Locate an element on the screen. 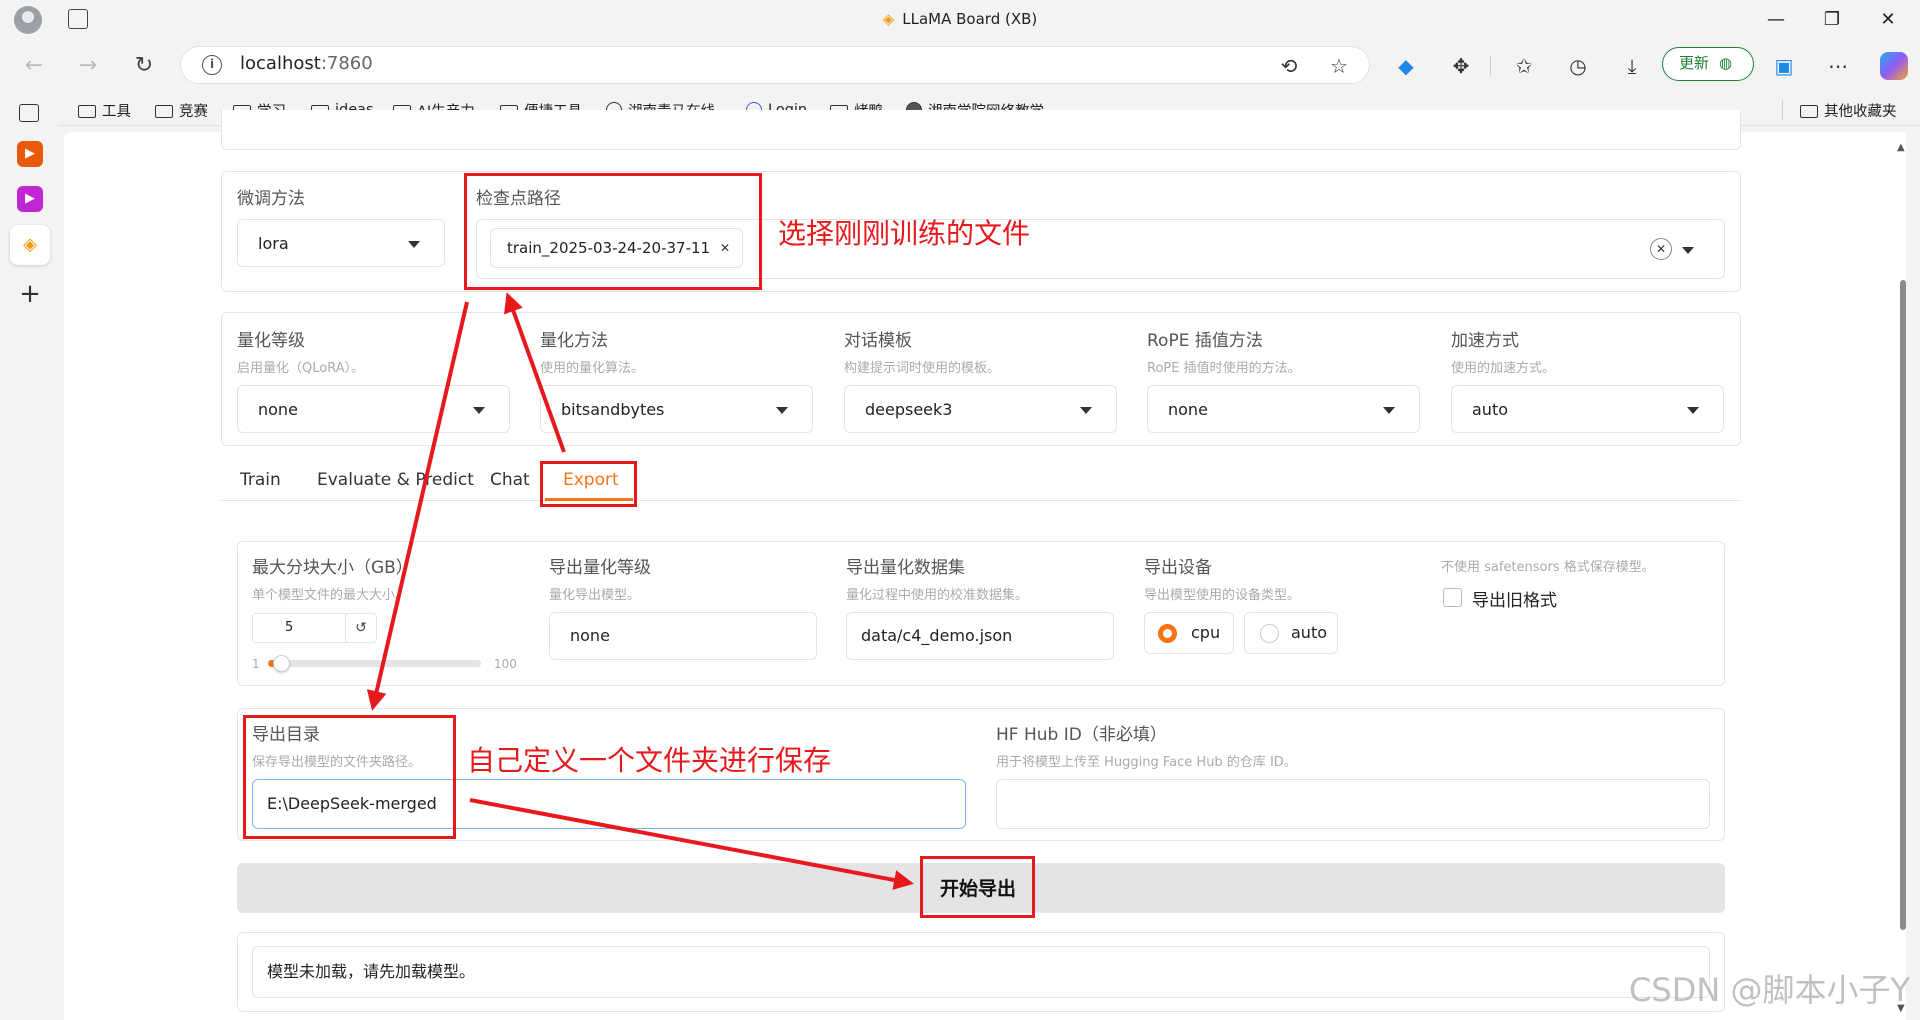  arrow-to-start-export is located at coordinates (691, 844).